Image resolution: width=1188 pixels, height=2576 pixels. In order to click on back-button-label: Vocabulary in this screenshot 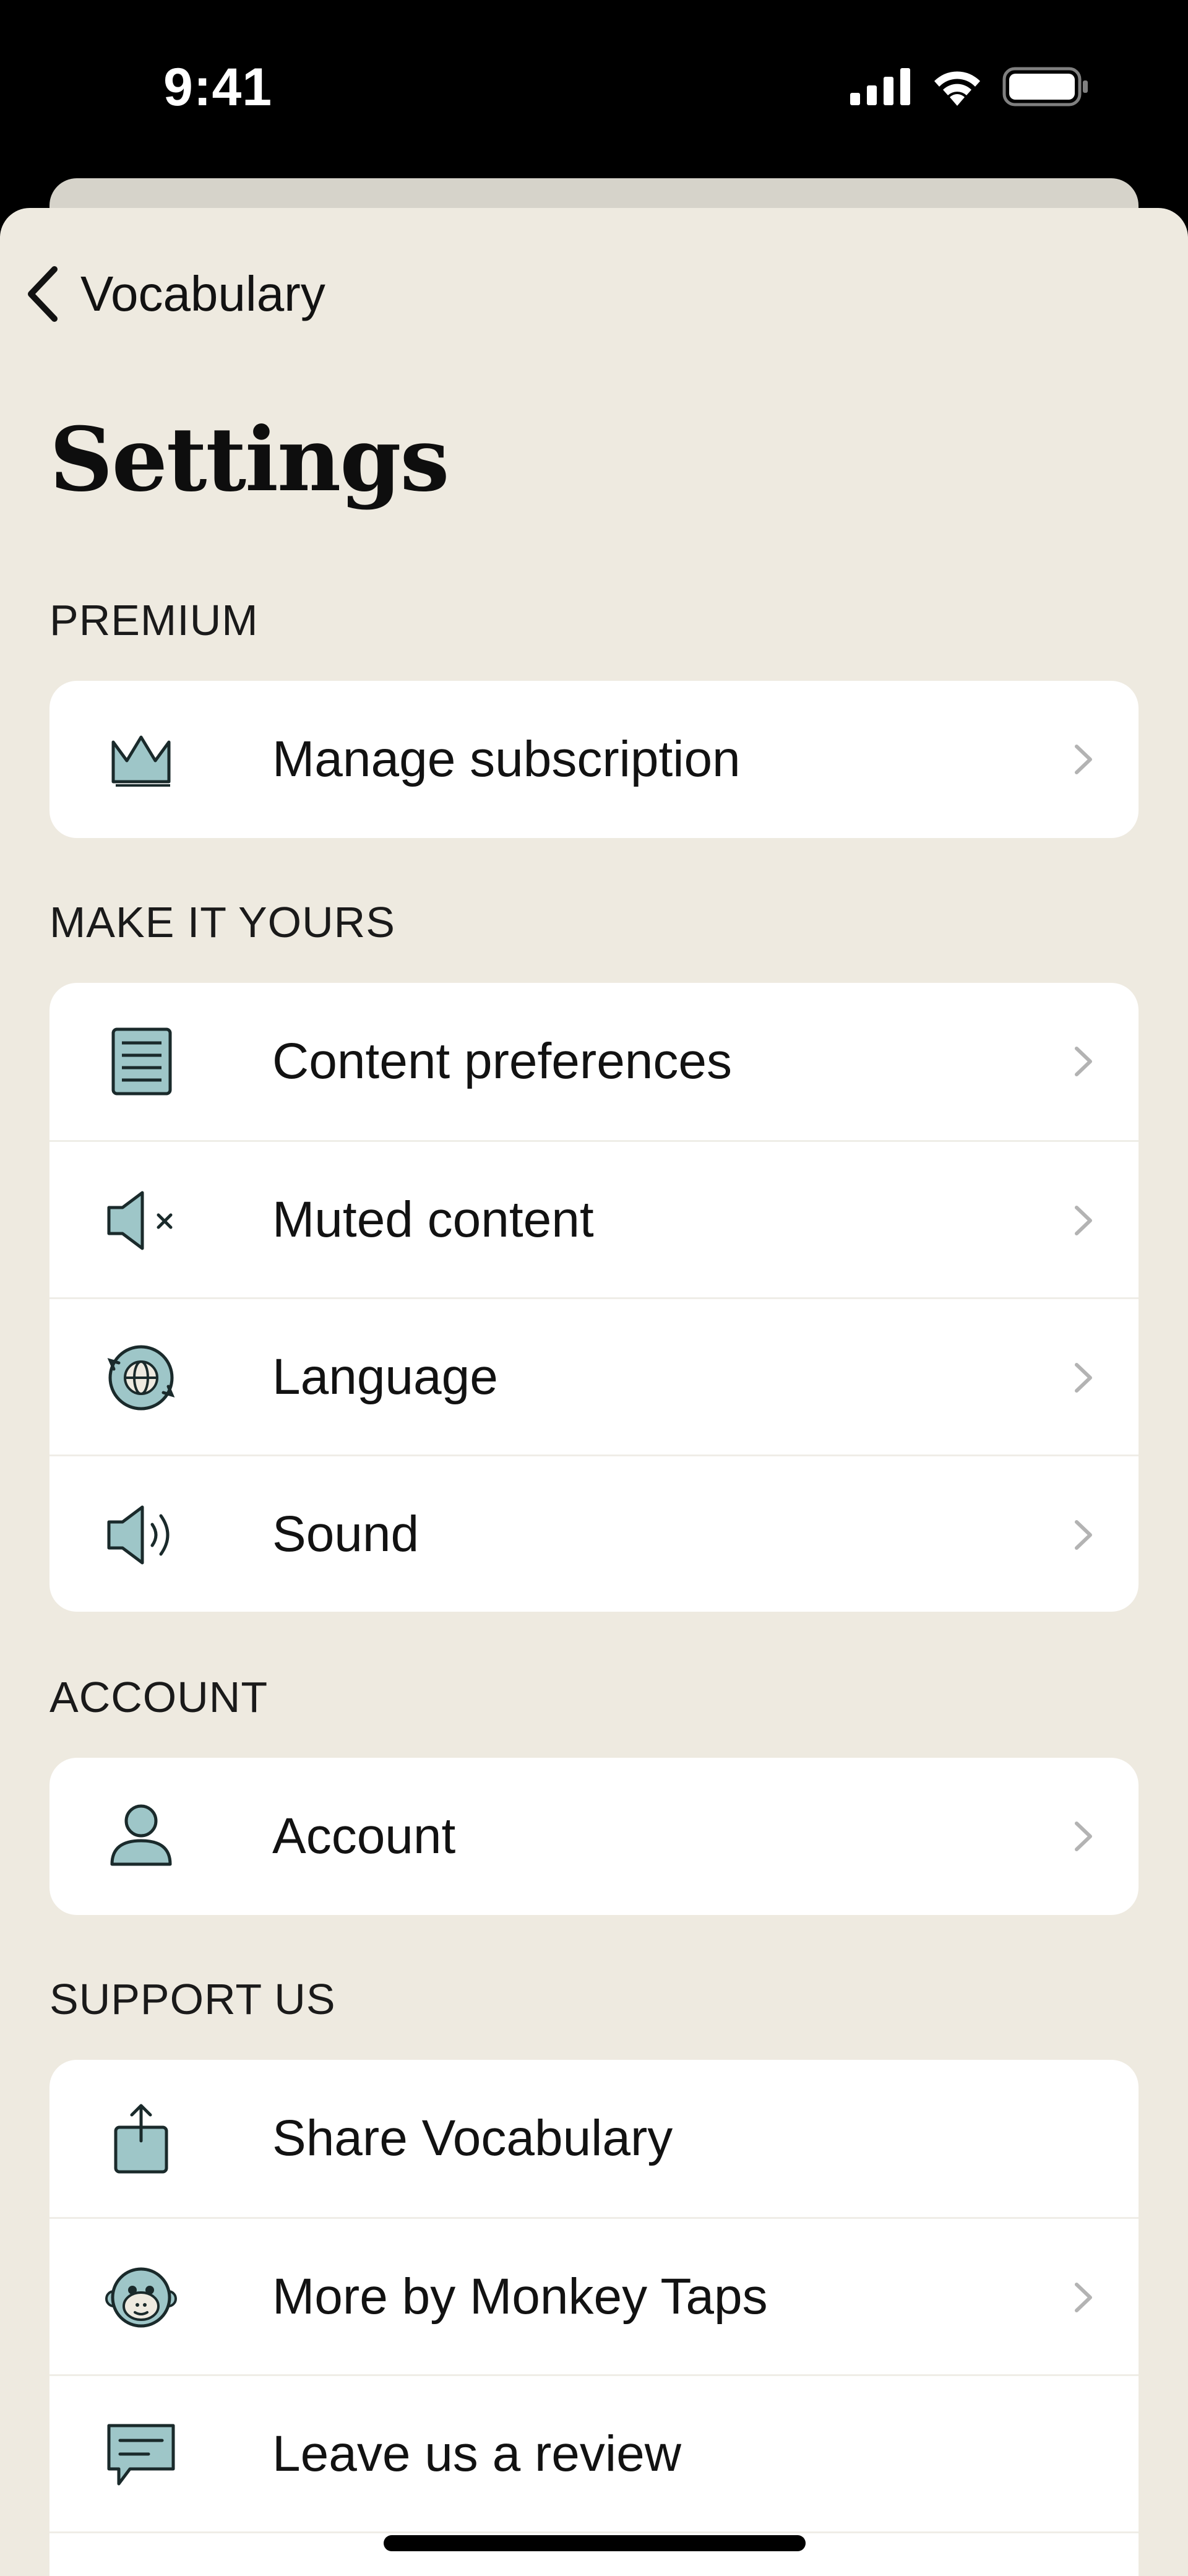, I will do `click(202, 293)`.